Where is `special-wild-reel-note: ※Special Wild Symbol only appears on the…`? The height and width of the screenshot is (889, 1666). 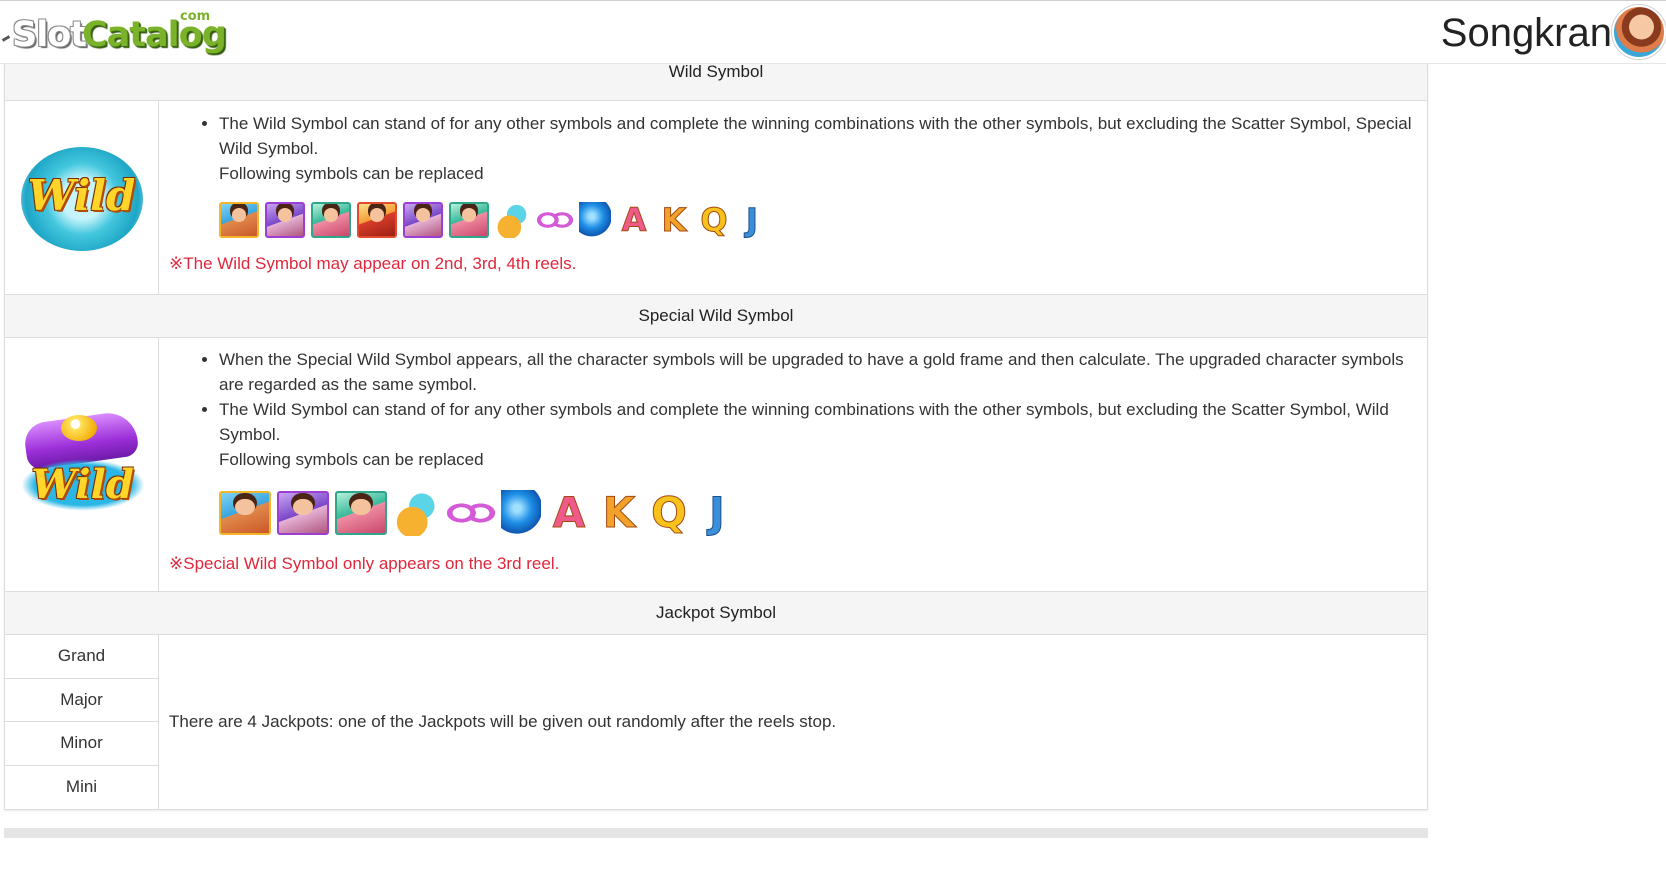
special-wild-reel-note: ※Special Wild Symbol only appears on the… is located at coordinates (364, 563).